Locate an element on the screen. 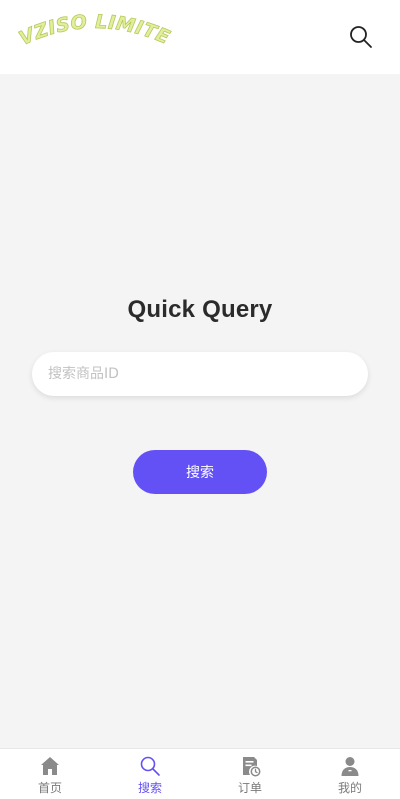 The image size is (400, 799). nav-item-home: 首页 is located at coordinates (50, 774).